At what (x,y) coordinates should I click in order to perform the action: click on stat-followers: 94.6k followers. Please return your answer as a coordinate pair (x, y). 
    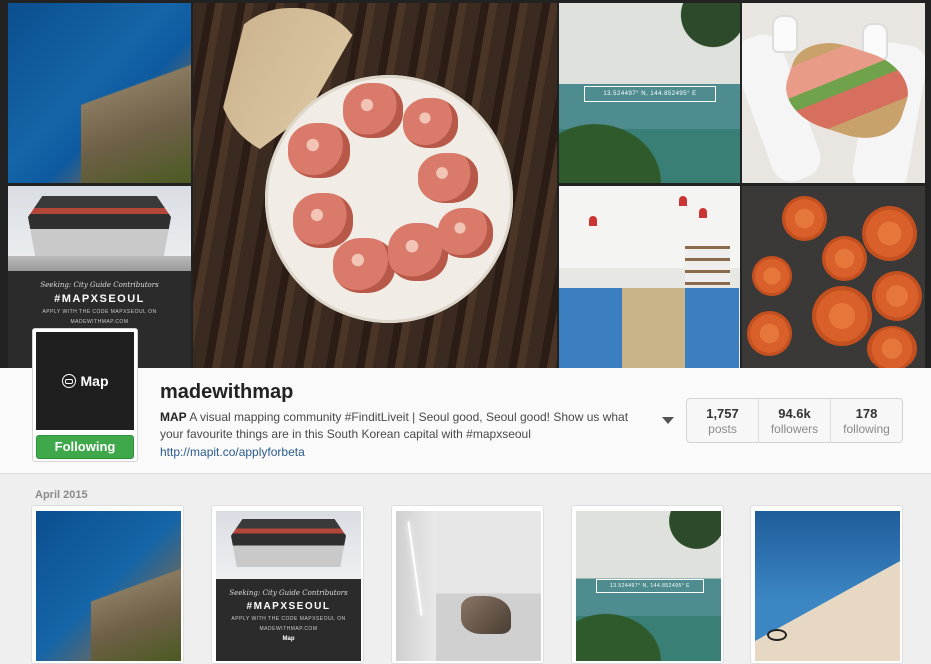
    Looking at the image, I should click on (795, 420).